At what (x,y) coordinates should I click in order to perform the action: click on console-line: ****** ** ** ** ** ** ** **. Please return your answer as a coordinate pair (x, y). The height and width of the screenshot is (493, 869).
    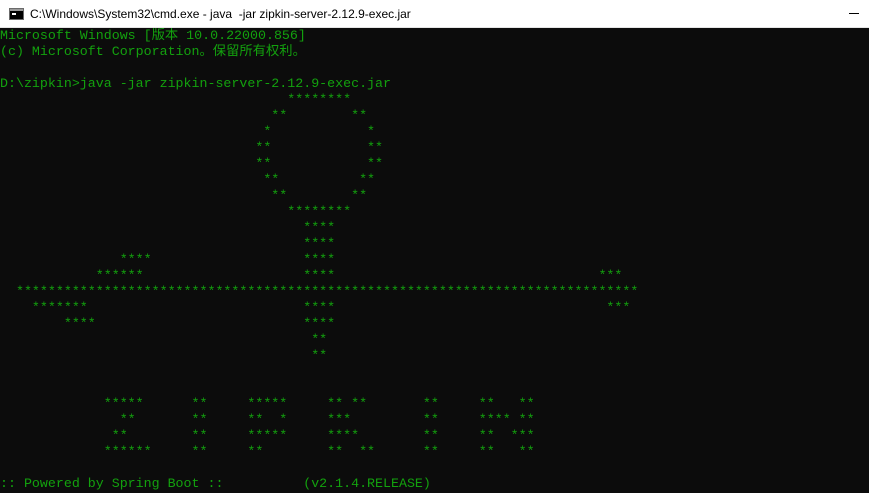
    Looking at the image, I should click on (267, 451).